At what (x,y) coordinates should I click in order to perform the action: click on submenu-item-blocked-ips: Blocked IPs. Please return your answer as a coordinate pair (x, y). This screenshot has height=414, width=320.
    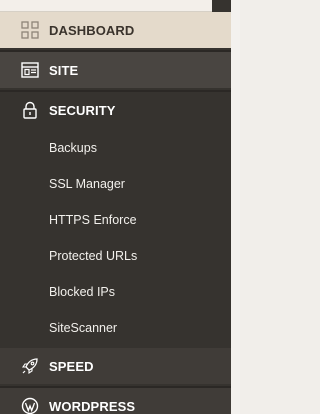
    Looking at the image, I should click on (134, 292).